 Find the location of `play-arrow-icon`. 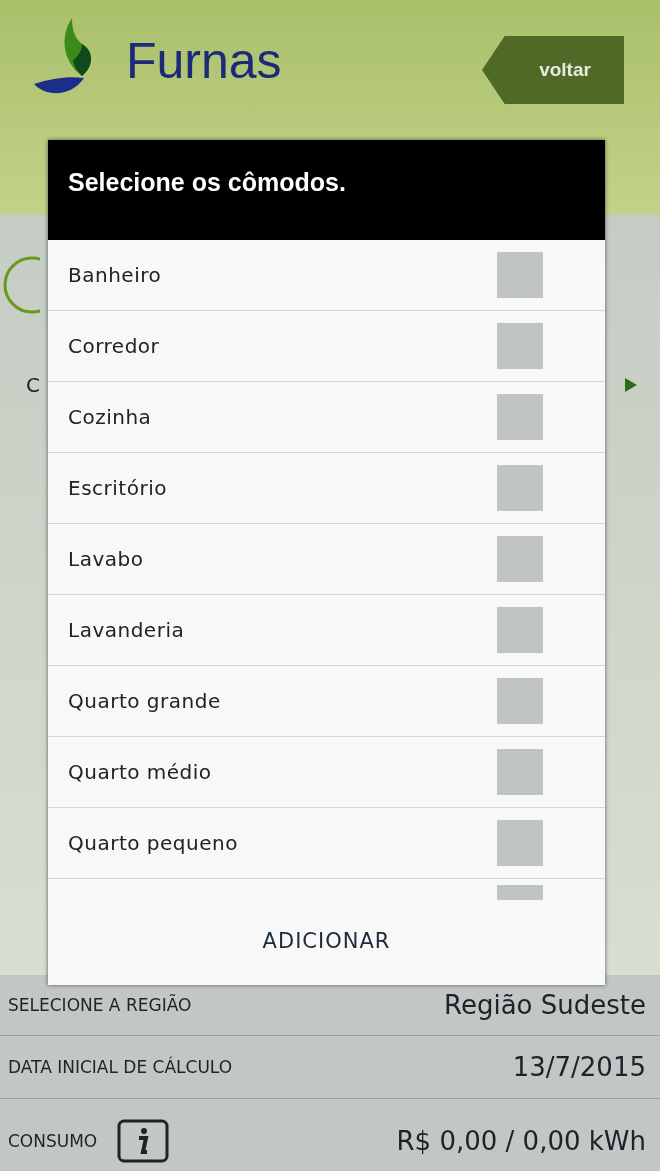

play-arrow-icon is located at coordinates (631, 385).